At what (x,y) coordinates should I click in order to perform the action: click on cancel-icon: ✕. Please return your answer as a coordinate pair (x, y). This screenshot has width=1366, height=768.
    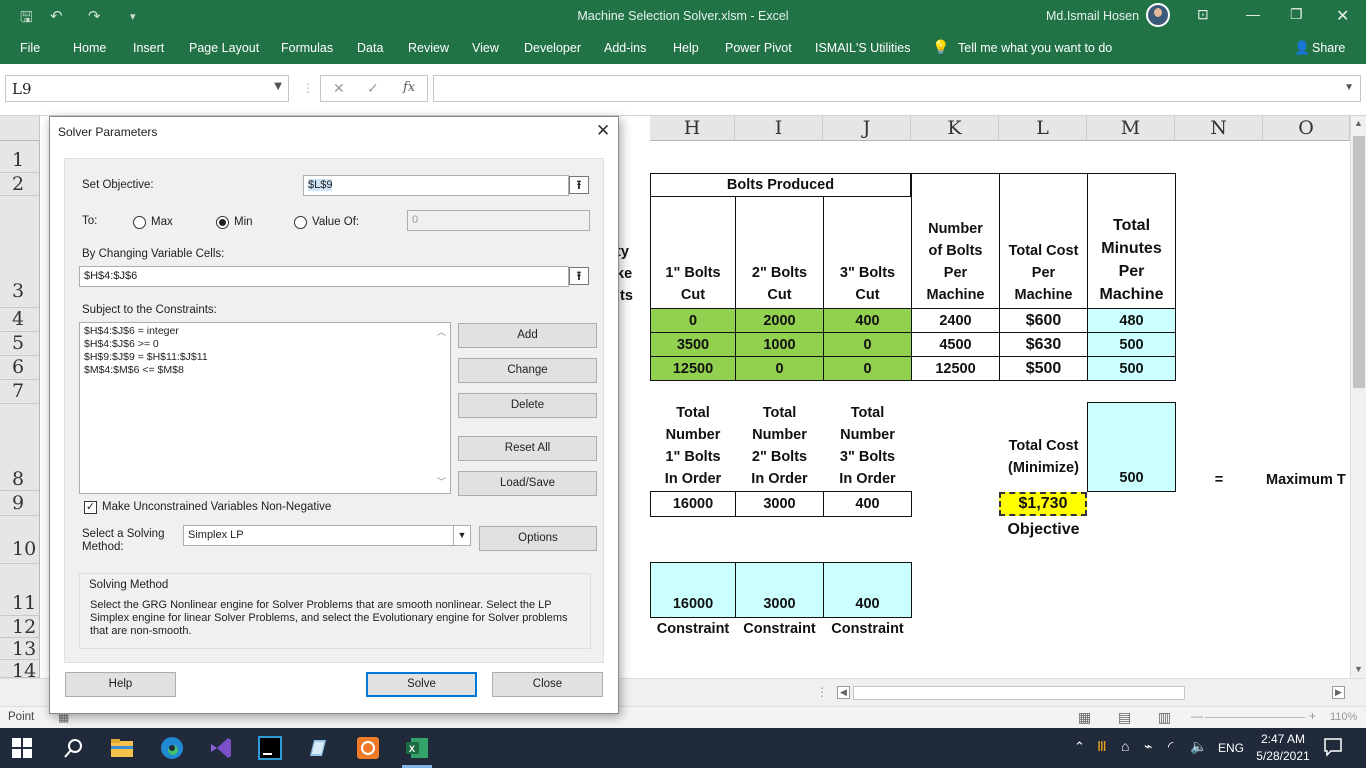
    Looking at the image, I should click on (339, 88).